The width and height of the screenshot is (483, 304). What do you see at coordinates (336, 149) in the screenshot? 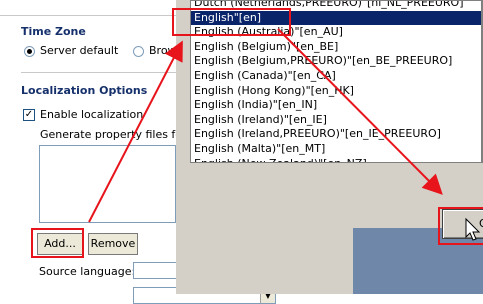
I see `locale-list-item: English (Malta)"[en_MT]` at bounding box center [336, 149].